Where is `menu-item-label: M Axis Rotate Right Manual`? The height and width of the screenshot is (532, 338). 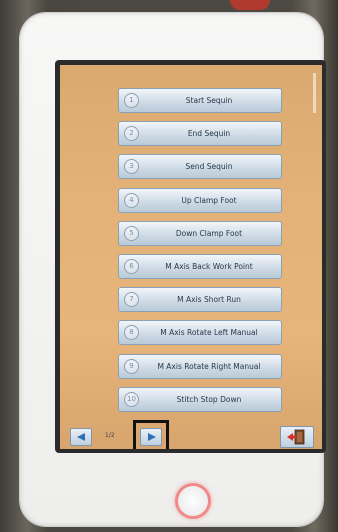
menu-item-label: M Axis Rotate Right Manual is located at coordinates (209, 366).